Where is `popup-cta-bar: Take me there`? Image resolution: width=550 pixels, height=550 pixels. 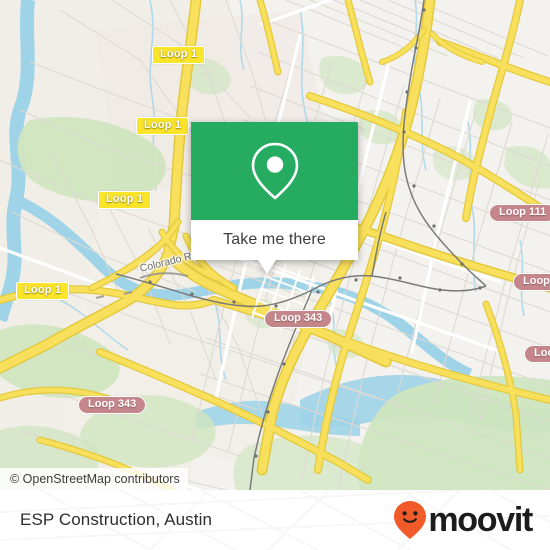 popup-cta-bar: Take me there is located at coordinates (274, 240).